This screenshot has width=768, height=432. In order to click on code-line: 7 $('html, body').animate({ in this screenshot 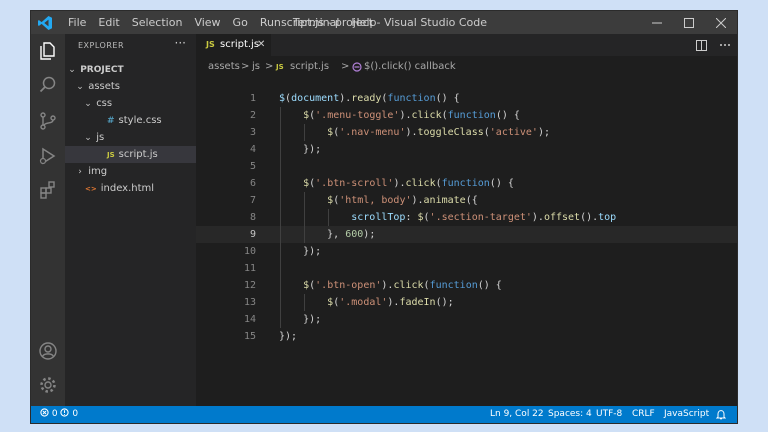, I will do `click(466, 200)`.